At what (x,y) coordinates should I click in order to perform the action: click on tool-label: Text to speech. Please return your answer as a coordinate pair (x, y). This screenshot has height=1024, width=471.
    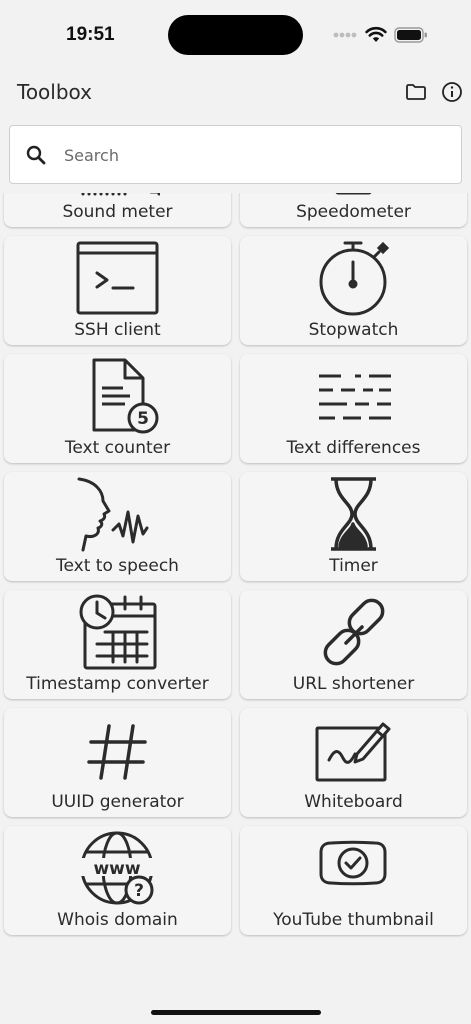
    Looking at the image, I should click on (117, 566).